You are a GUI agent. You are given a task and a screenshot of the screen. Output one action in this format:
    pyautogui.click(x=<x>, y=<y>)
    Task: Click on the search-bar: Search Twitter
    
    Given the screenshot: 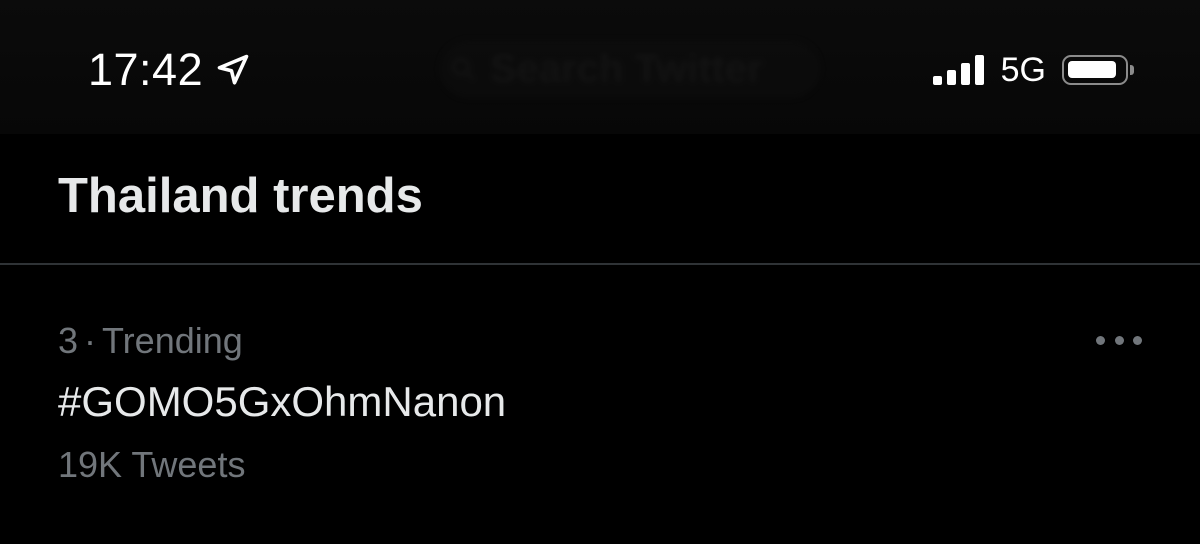 What is the action you would take?
    pyautogui.click(x=630, y=69)
    